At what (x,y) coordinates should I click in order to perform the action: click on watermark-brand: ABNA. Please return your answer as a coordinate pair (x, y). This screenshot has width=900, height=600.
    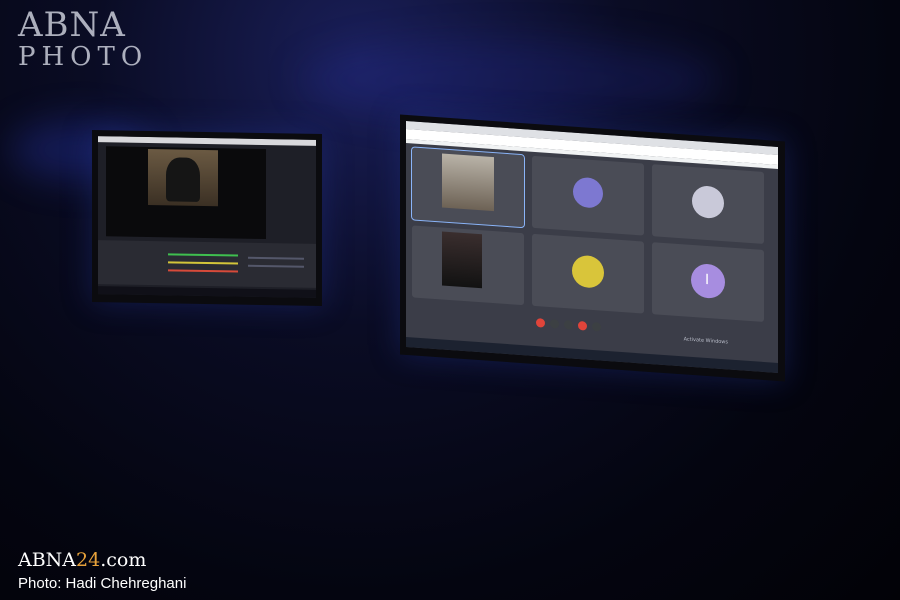
    Looking at the image, I should click on (72, 25).